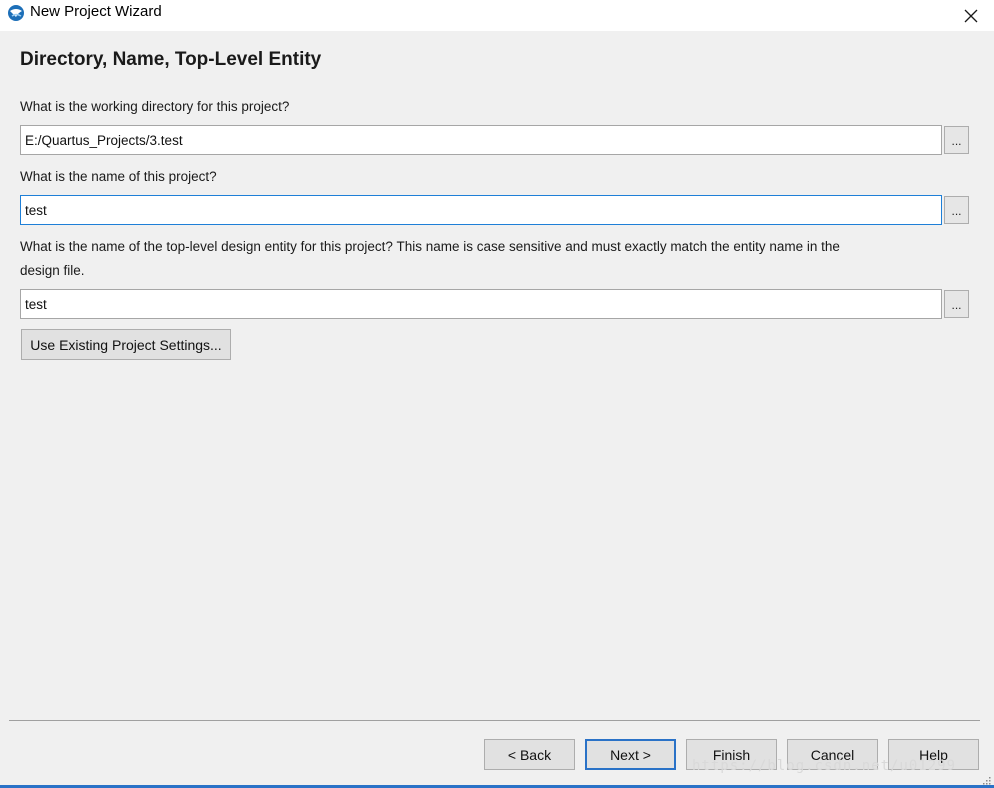 The height and width of the screenshot is (788, 994). Describe the element at coordinates (118, 176) in the screenshot. I see `project-name-label: What is the name of this project?` at that location.